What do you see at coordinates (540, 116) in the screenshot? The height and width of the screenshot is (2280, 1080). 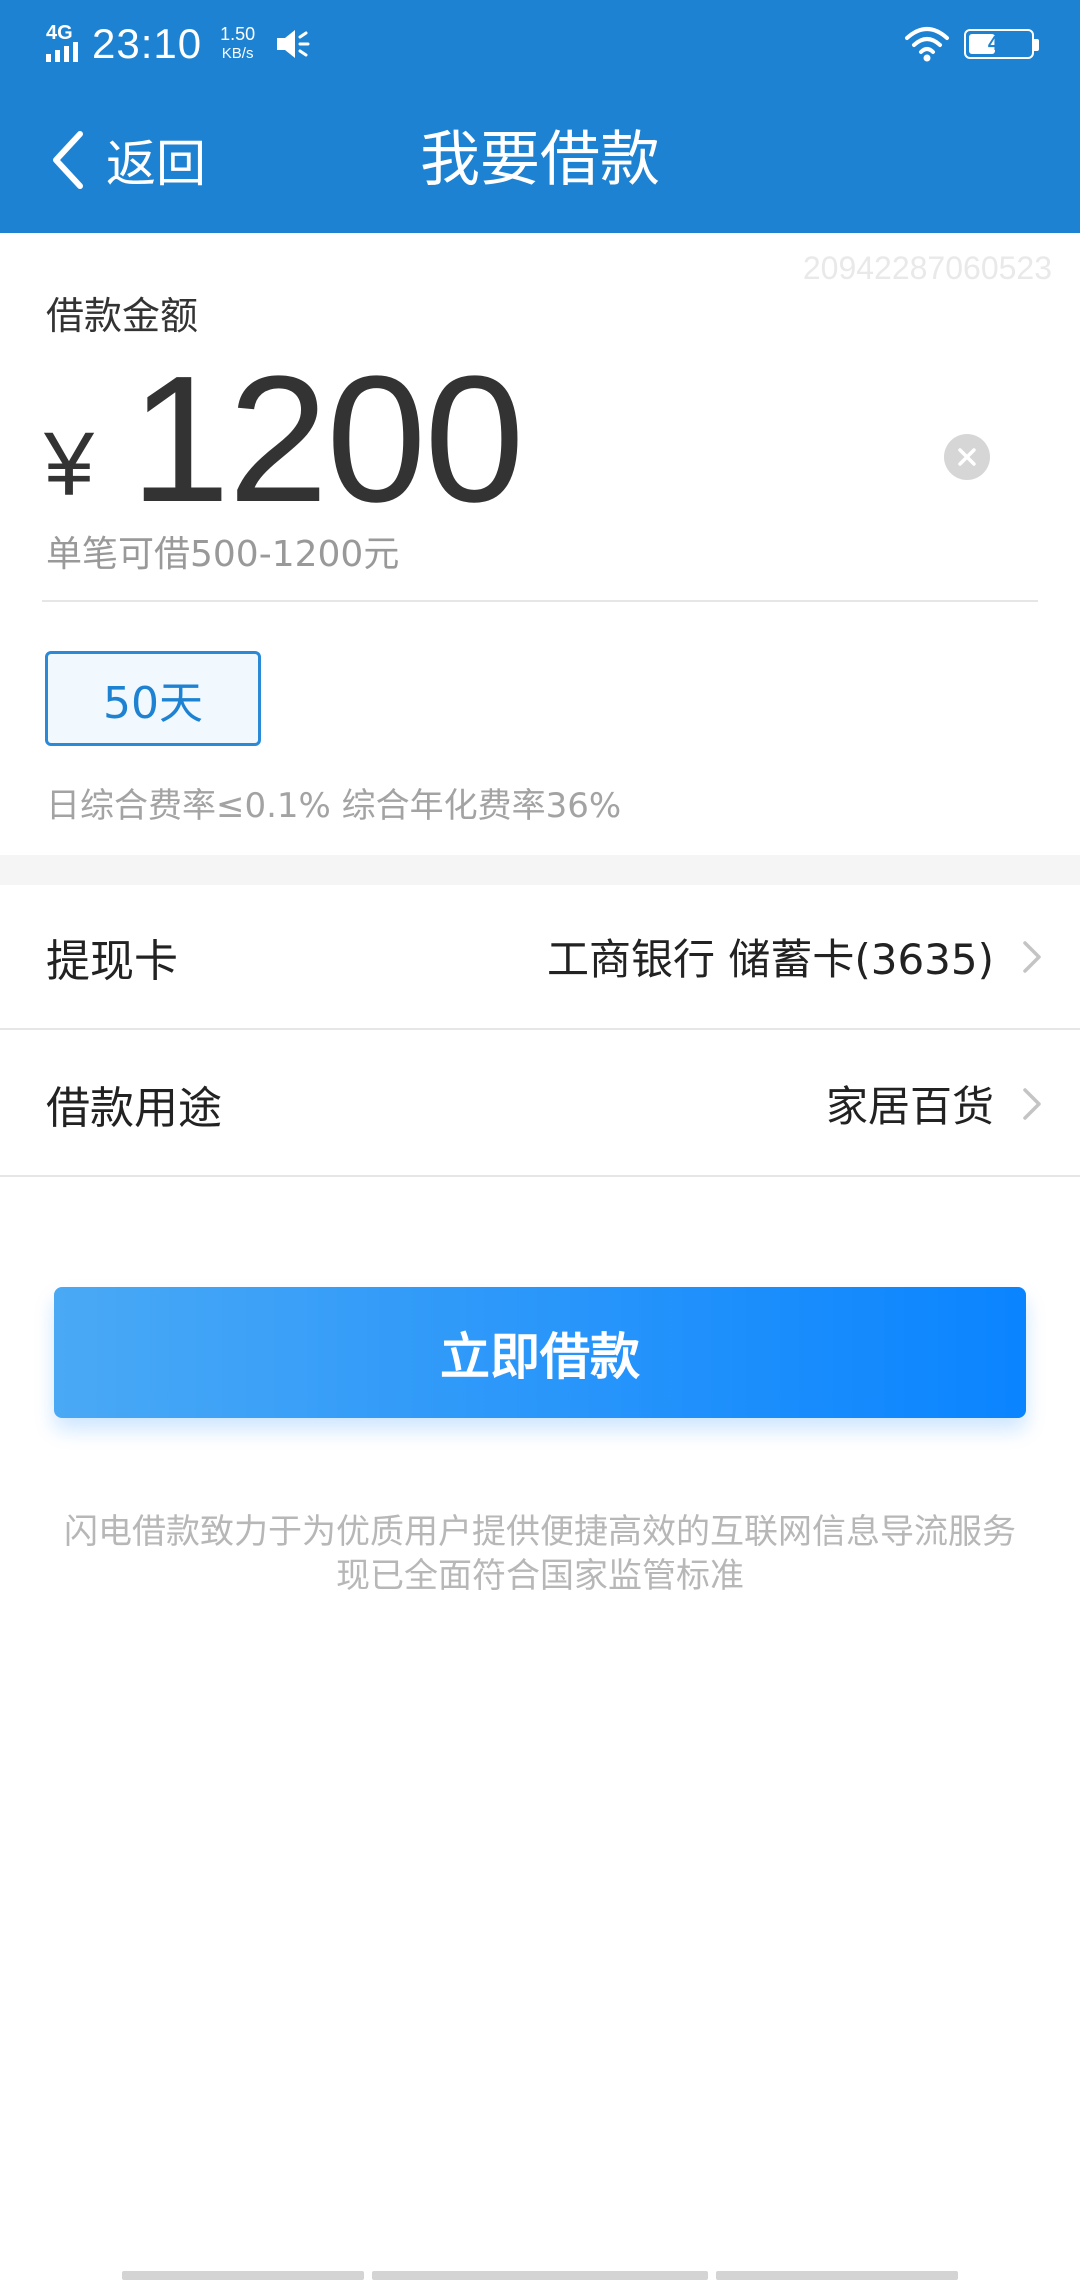 I see `app-header: 4G 23:10 1.50 KB/s 44 返回 我要借款` at bounding box center [540, 116].